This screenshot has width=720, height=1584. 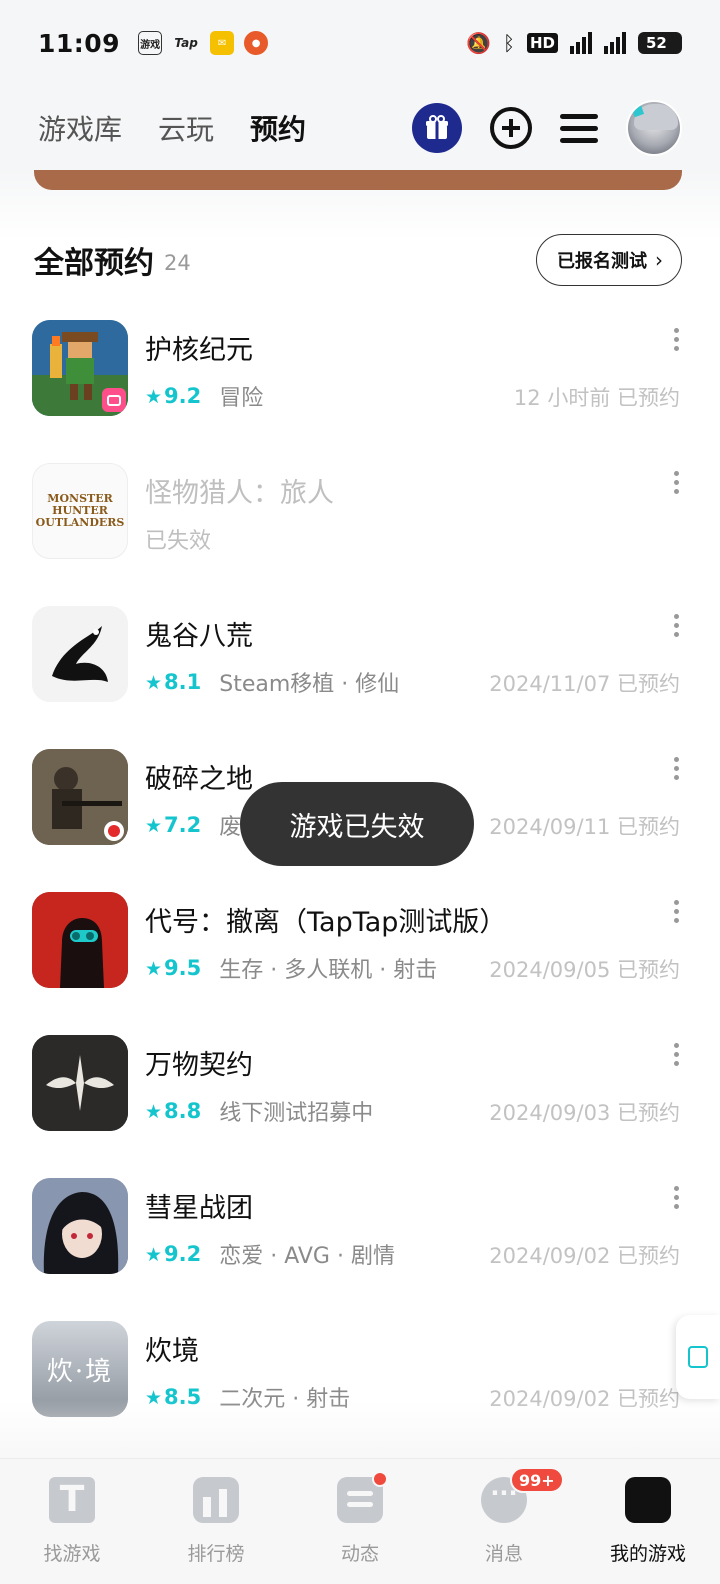 What do you see at coordinates (183, 968) in the screenshot?
I see `game-rating: 9.5` at bounding box center [183, 968].